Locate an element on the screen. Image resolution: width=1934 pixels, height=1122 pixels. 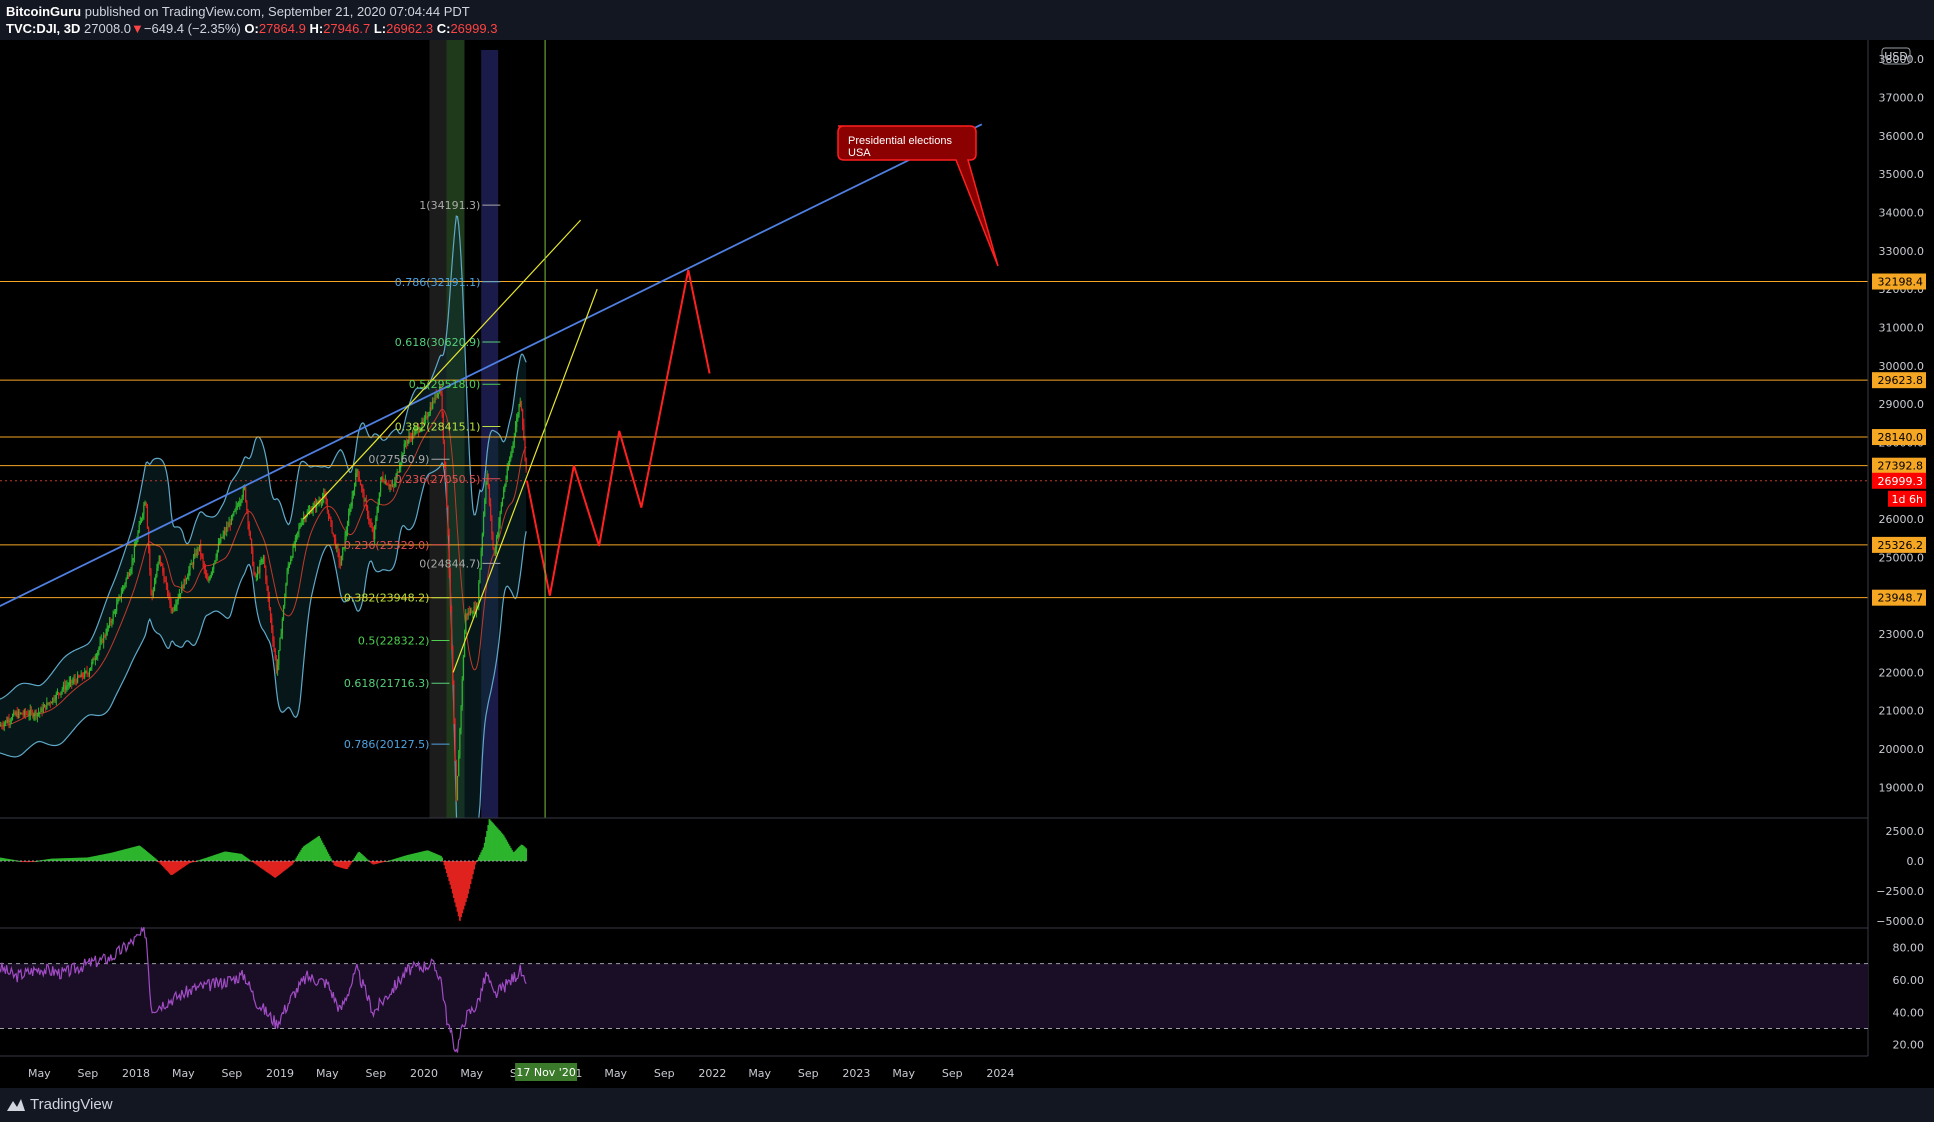
macd-tick-label: 0.0 is located at coordinates (1916, 861).